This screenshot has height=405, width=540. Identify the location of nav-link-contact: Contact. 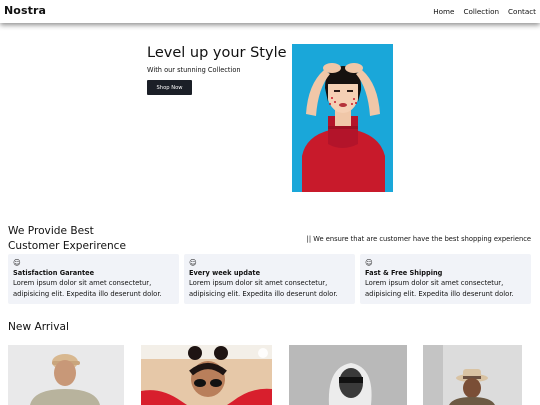
(522, 11).